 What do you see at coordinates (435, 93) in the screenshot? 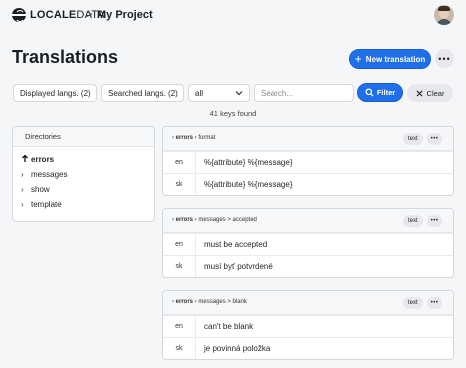
I see `clear-label: Clear` at bounding box center [435, 93].